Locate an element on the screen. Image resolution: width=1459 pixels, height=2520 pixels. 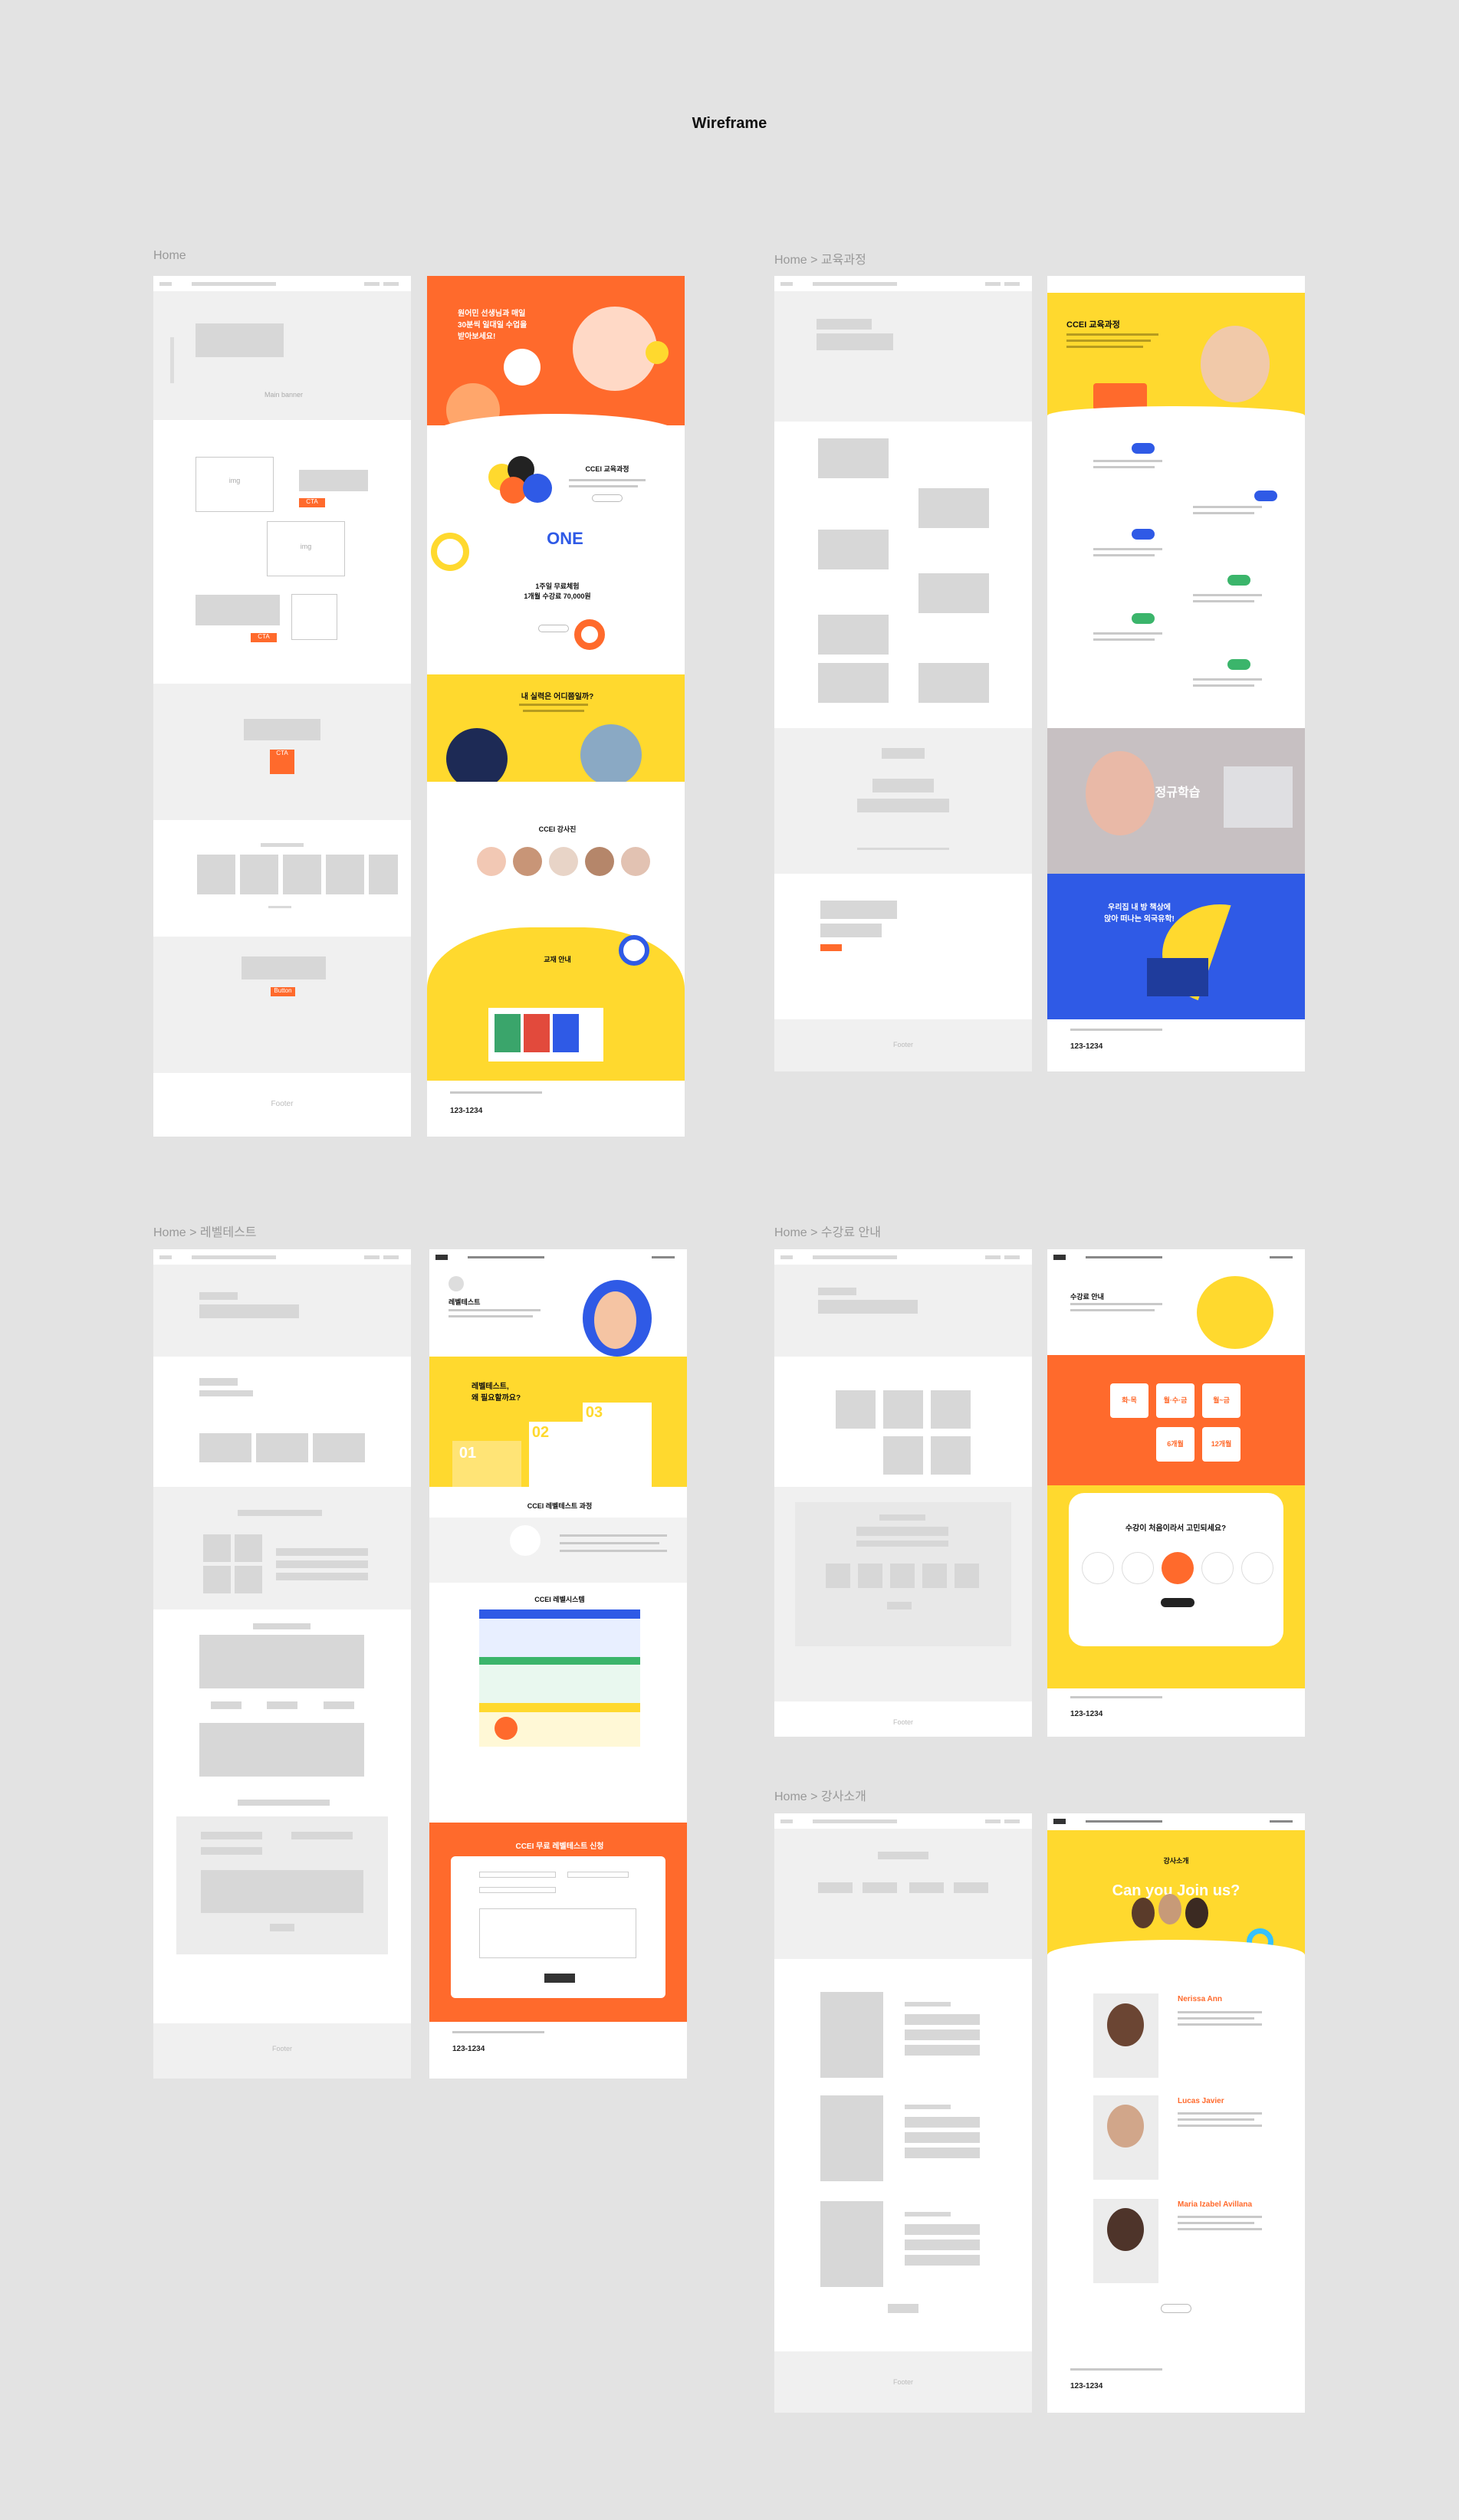
tier-3: 월~금 is located at coordinates (1221, 1400).